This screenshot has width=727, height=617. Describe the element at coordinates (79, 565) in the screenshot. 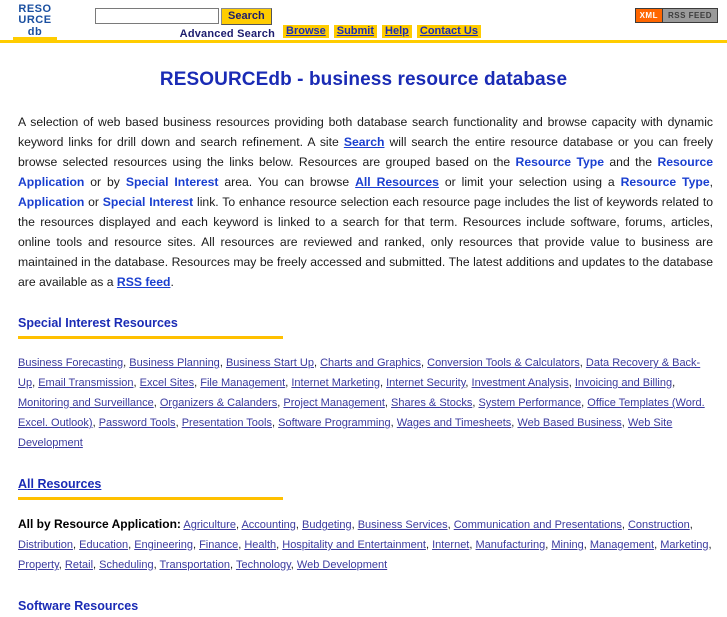

I see `resource-application-link-18: Retail` at that location.